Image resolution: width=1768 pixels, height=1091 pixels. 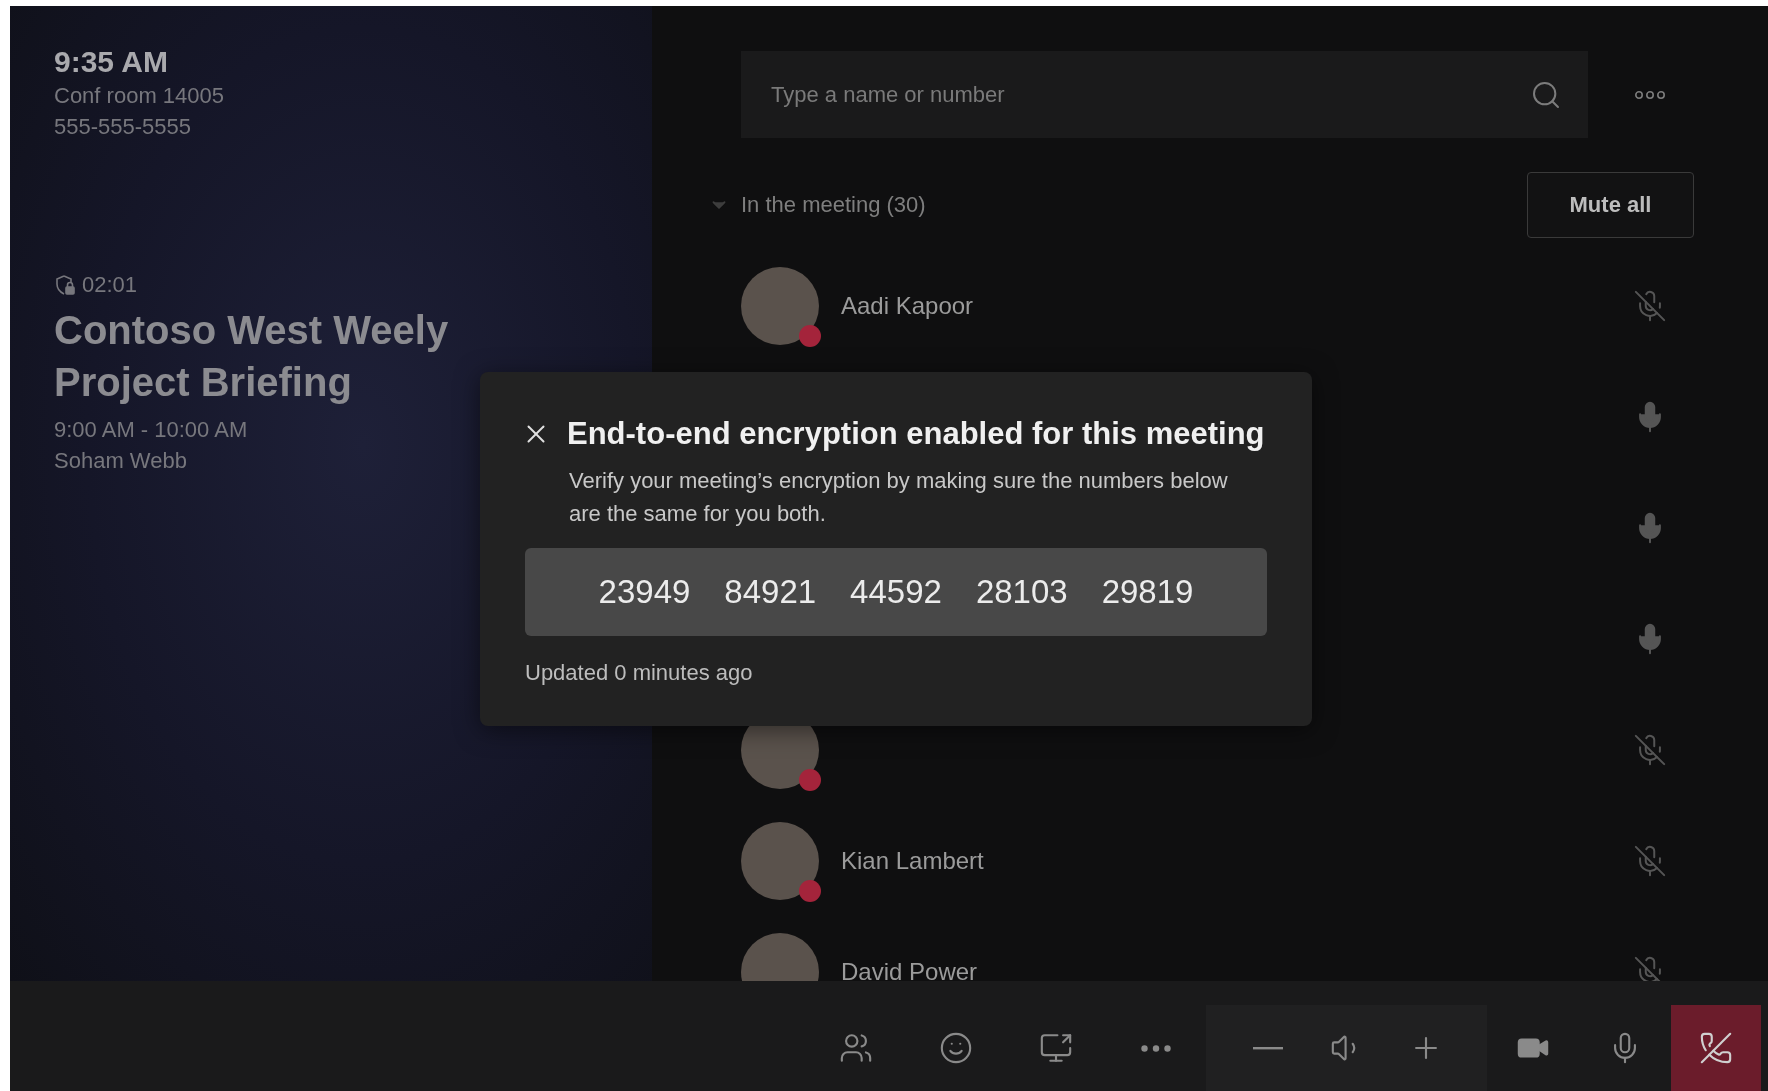 What do you see at coordinates (1021, 592) in the screenshot?
I see `security-code: 28103` at bounding box center [1021, 592].